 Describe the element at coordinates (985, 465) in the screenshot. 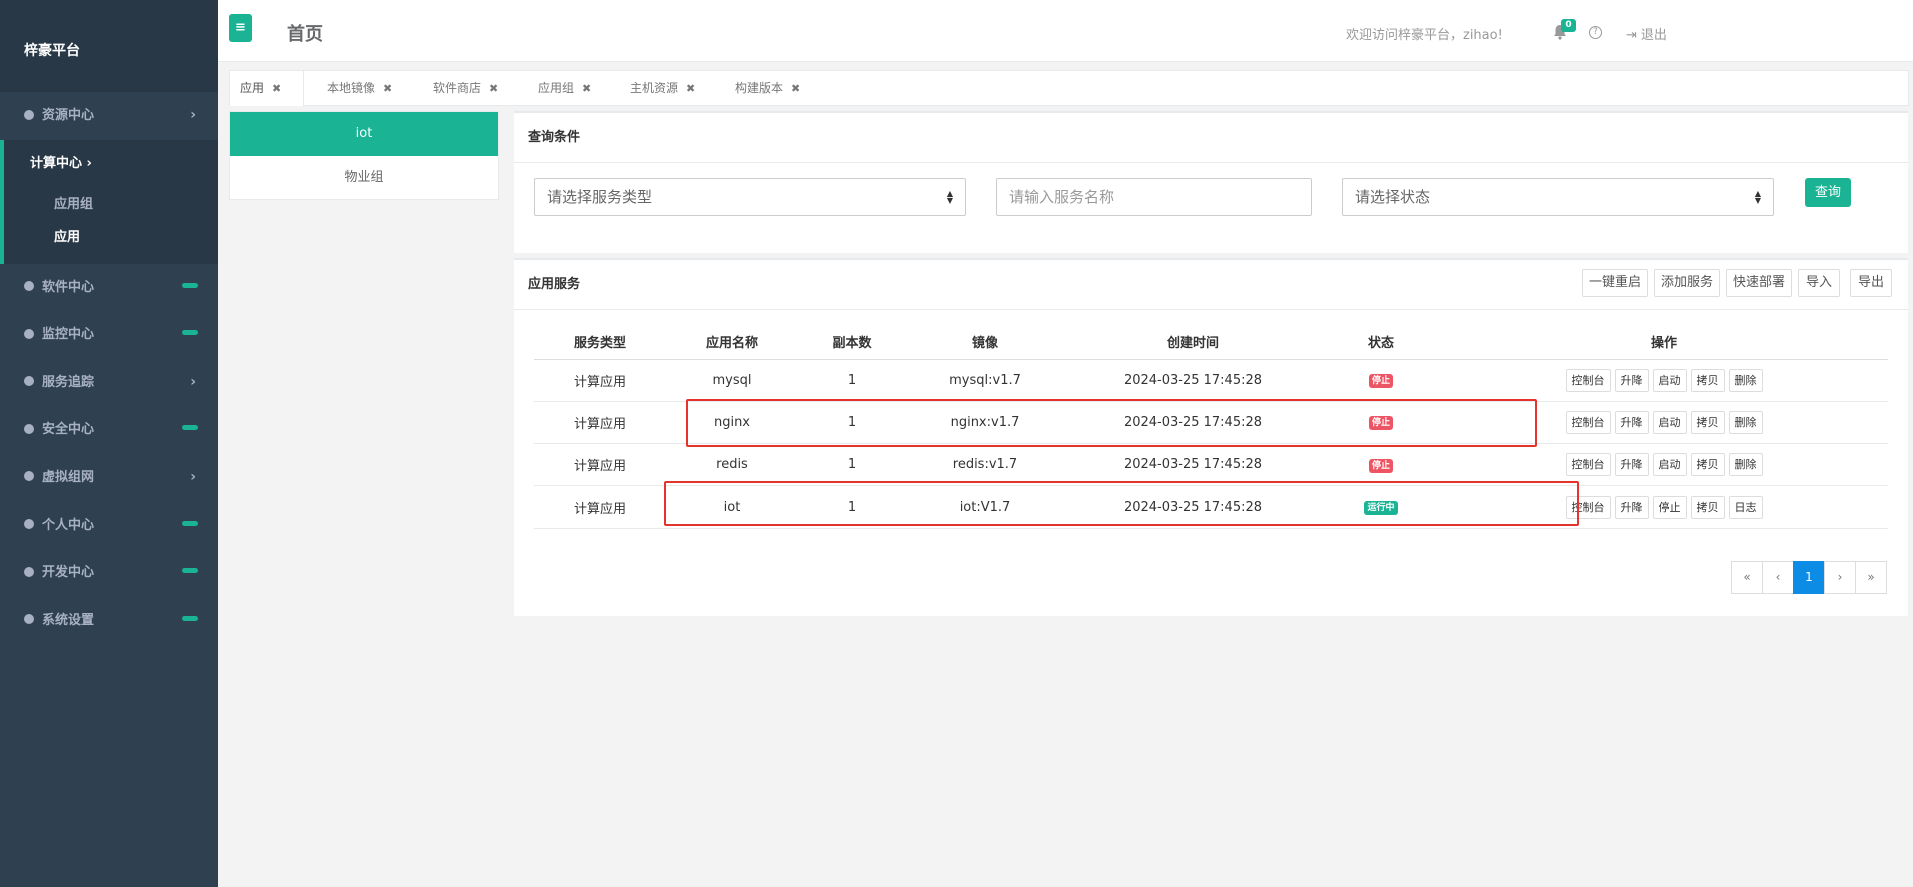

I see `cell-image: redis:v1.7` at that location.